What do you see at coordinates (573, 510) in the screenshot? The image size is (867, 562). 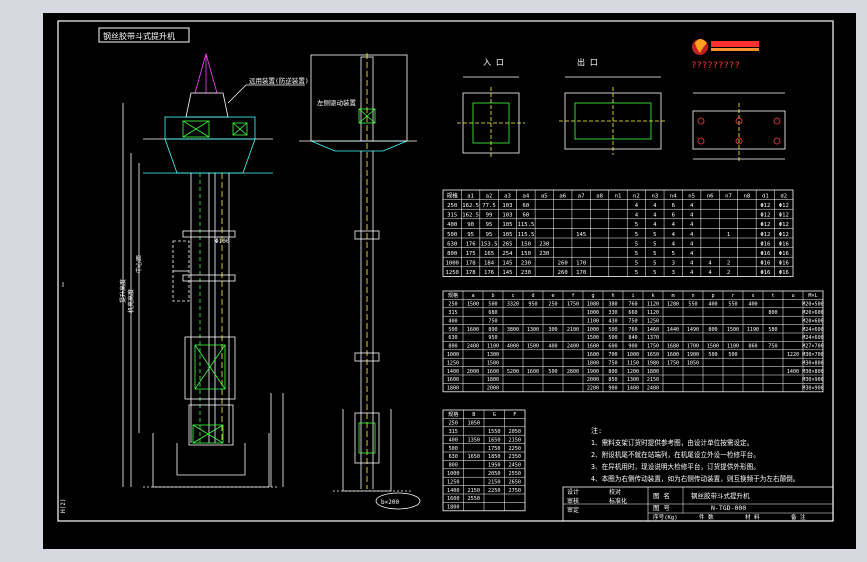 I see `title-block-label: 审定` at bounding box center [573, 510].